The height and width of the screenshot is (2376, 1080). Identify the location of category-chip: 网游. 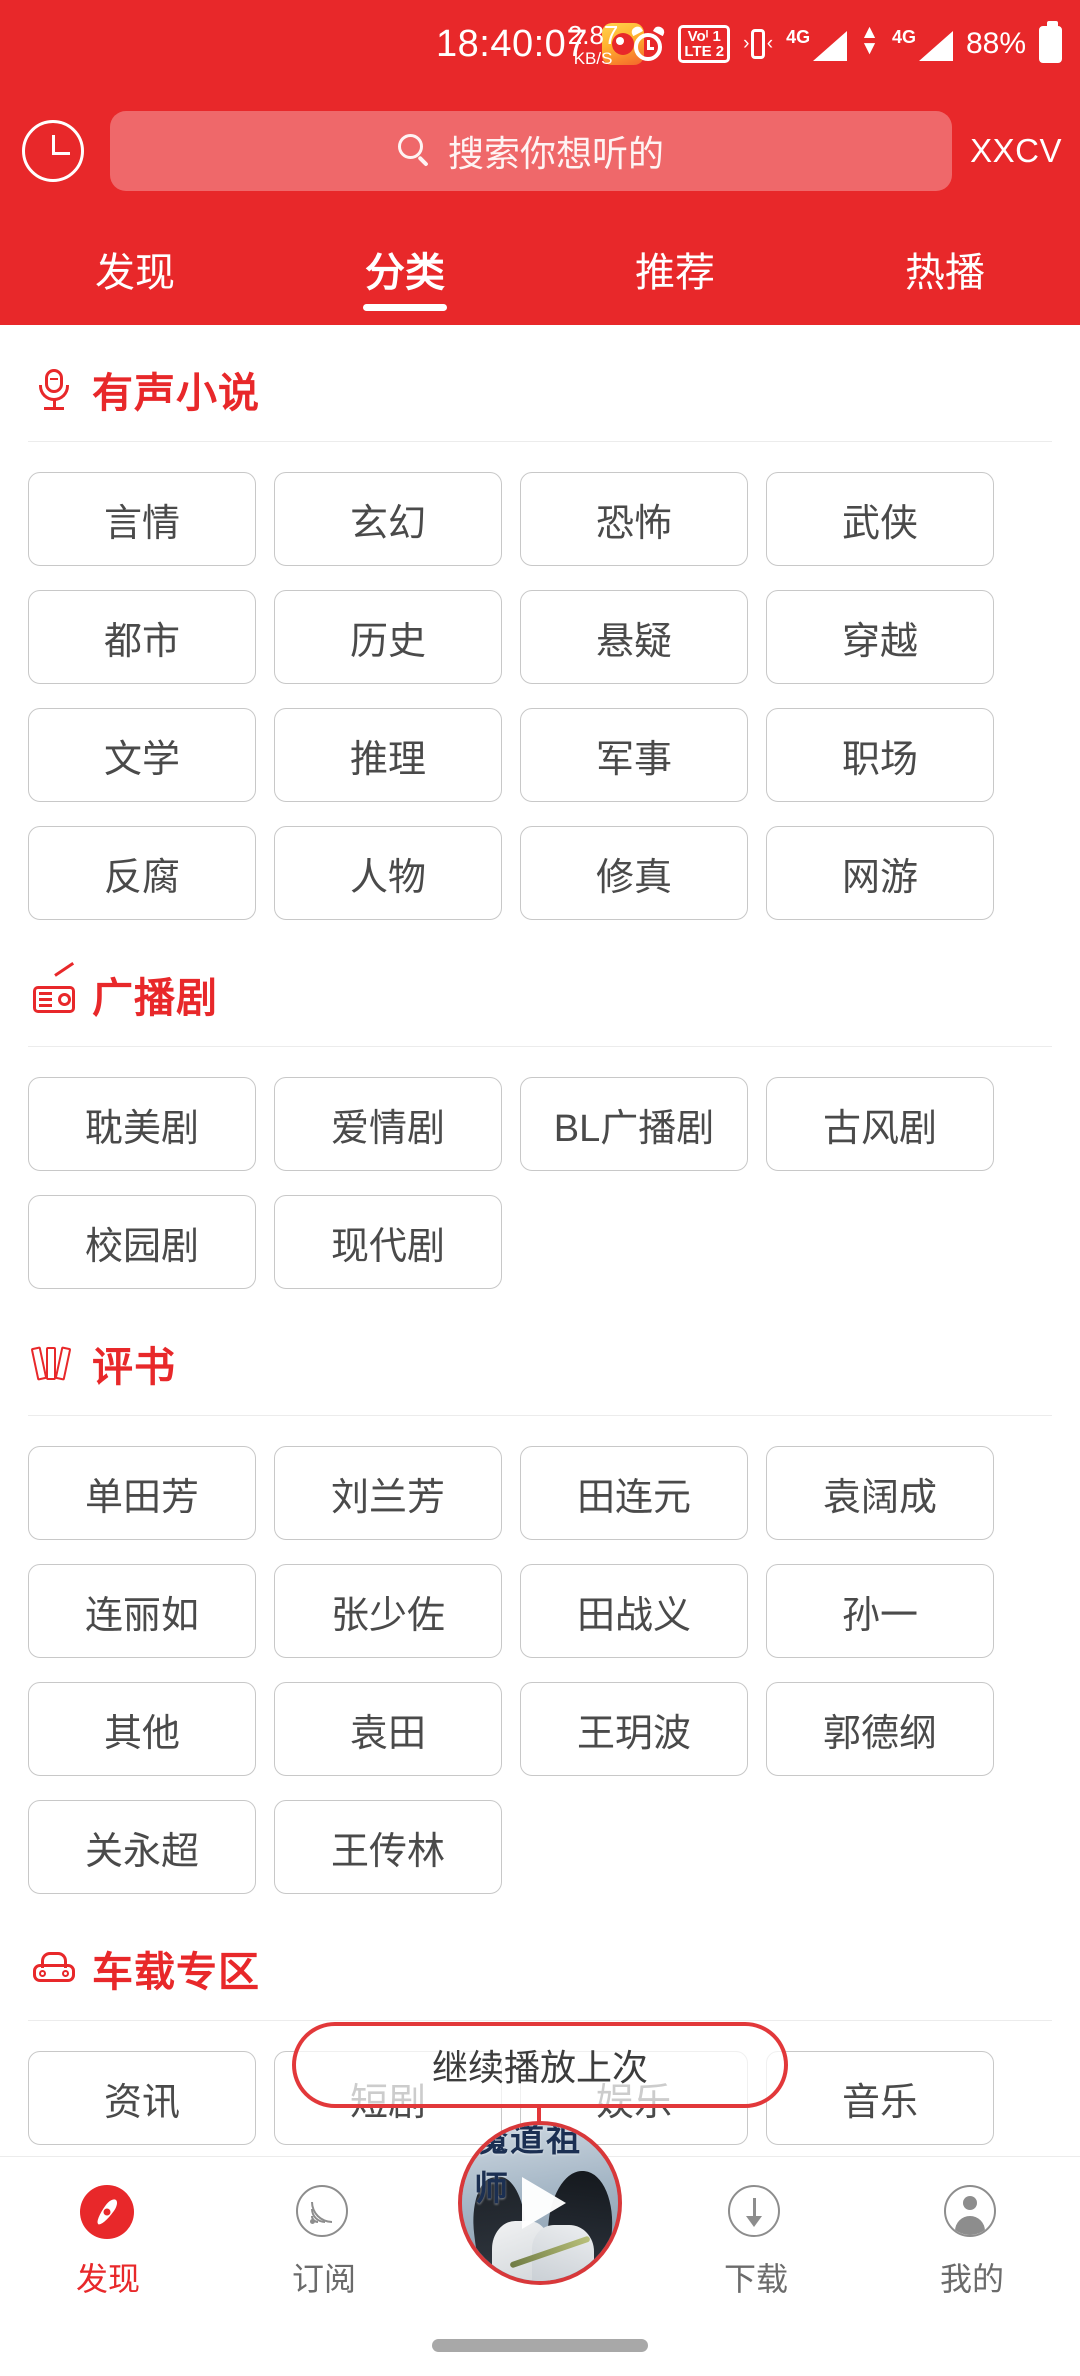
(880, 873).